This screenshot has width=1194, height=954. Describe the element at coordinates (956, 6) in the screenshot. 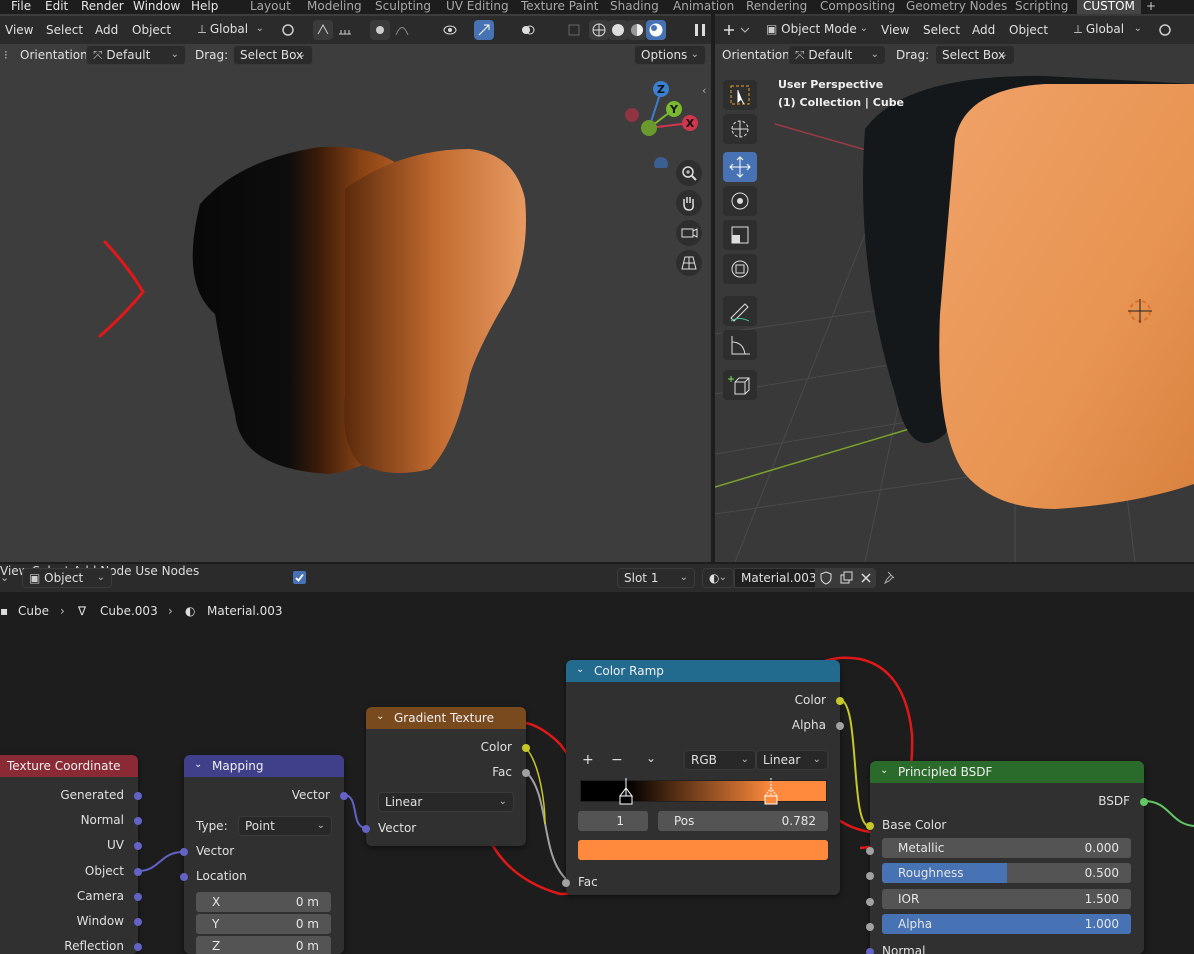

I see `tab-geometry-nodes: Geometry Nodes` at that location.